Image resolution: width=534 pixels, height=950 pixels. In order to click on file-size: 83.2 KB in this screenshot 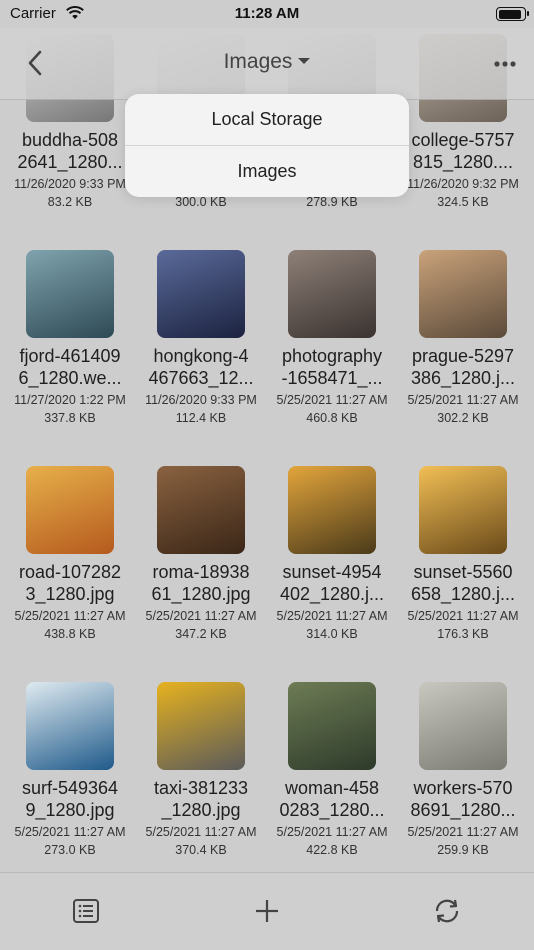, I will do `click(70, 202)`.